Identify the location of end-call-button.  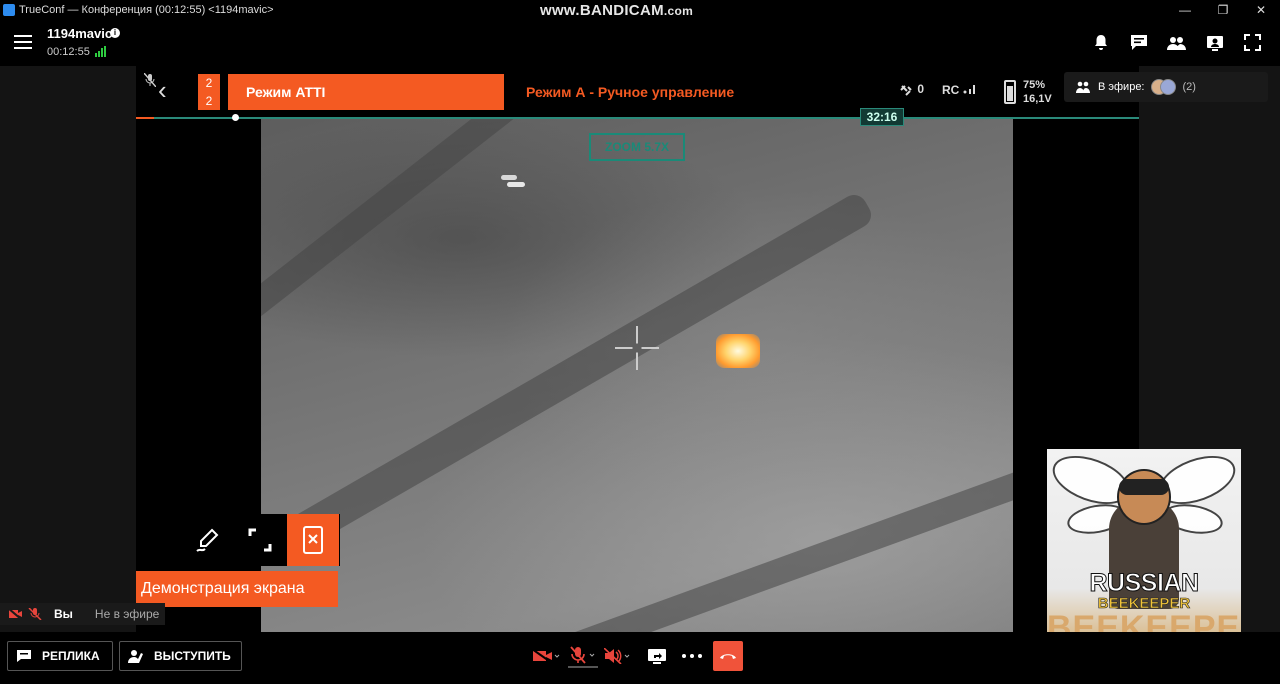
(728, 656).